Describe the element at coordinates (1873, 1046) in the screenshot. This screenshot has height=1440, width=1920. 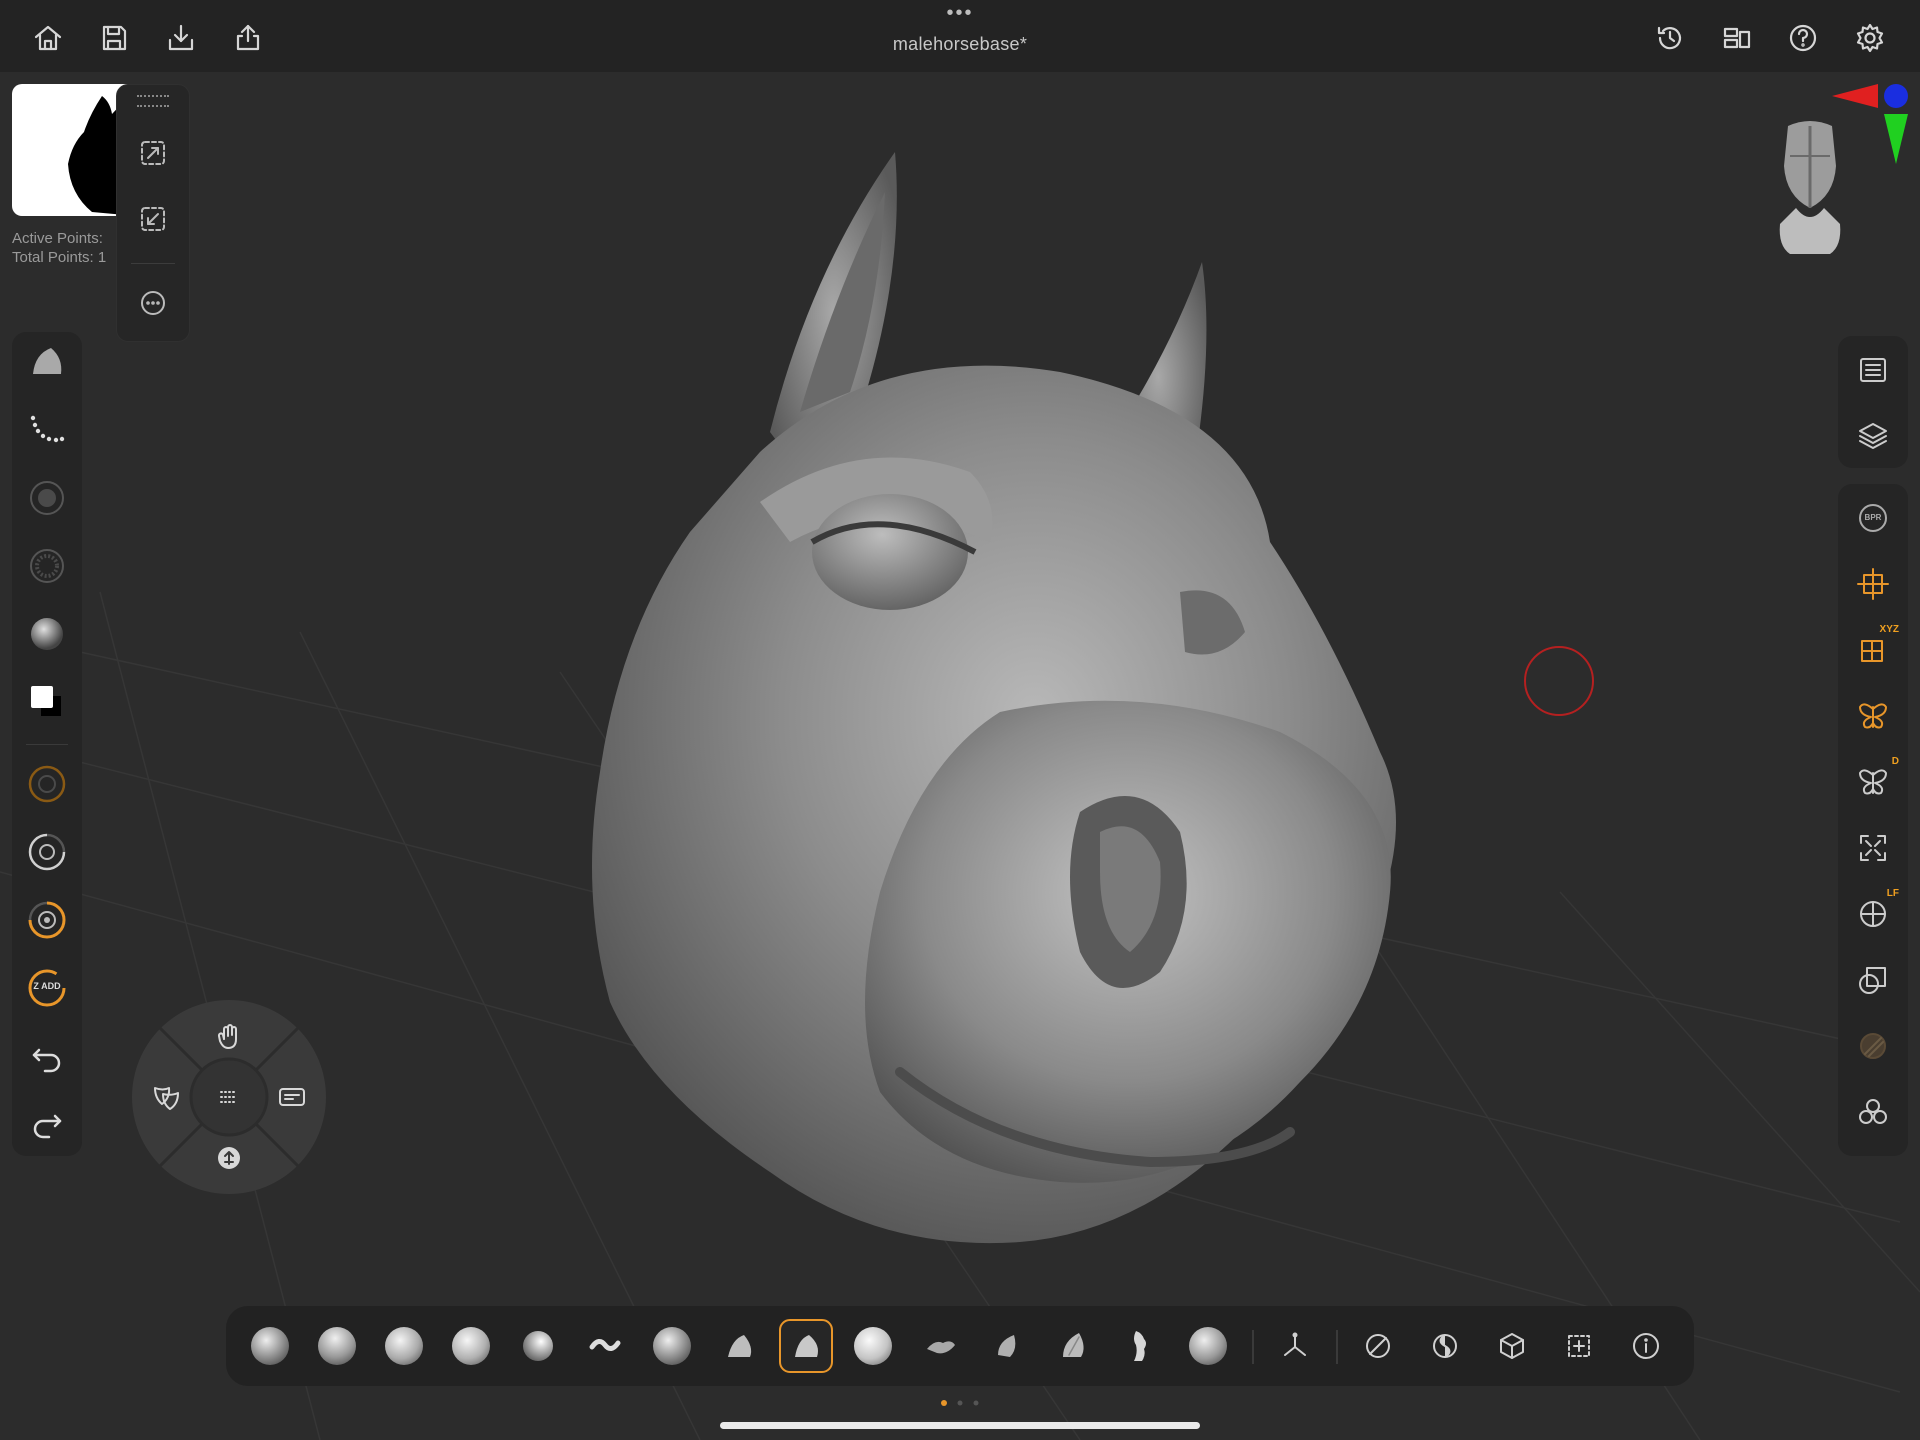
I see `polyf-icon` at that location.